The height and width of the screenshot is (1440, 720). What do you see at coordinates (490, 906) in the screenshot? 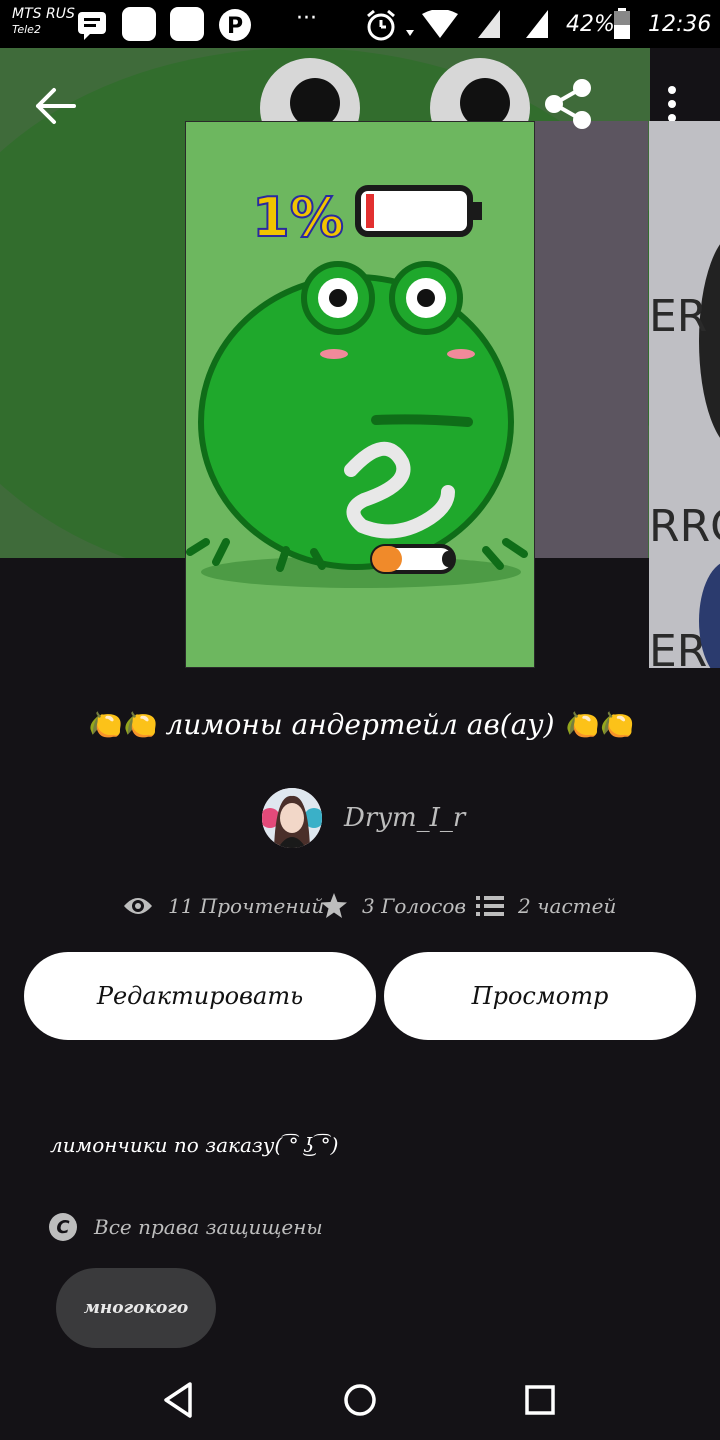
I see `list-icon` at bounding box center [490, 906].